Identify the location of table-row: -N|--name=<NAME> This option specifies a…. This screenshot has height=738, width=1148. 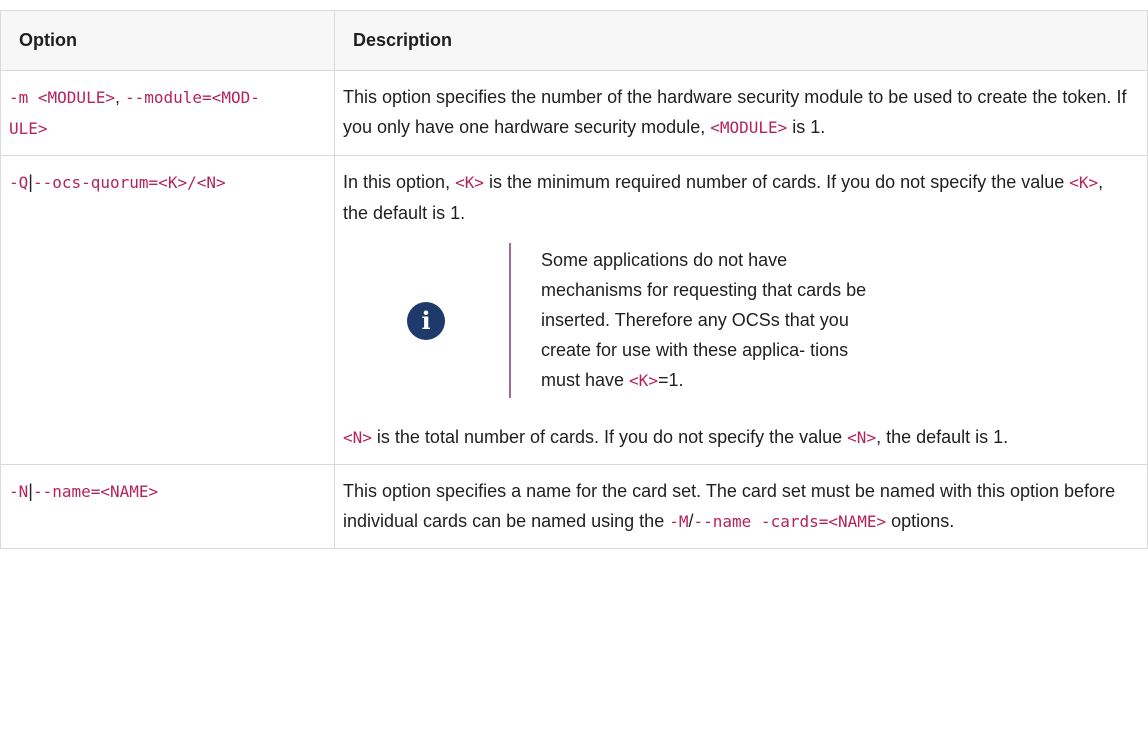
(574, 506).